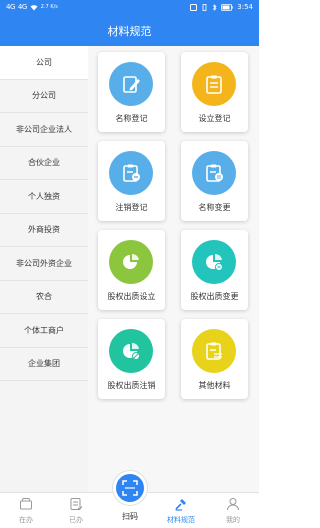 This screenshot has height=528, width=320. Describe the element at coordinates (214, 351) in the screenshot. I see `other-materials-icon` at that location.